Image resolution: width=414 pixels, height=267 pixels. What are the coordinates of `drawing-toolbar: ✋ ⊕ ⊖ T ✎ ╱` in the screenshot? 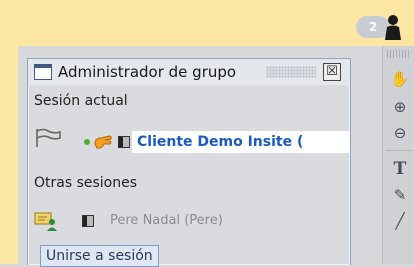 It's located at (398, 155).